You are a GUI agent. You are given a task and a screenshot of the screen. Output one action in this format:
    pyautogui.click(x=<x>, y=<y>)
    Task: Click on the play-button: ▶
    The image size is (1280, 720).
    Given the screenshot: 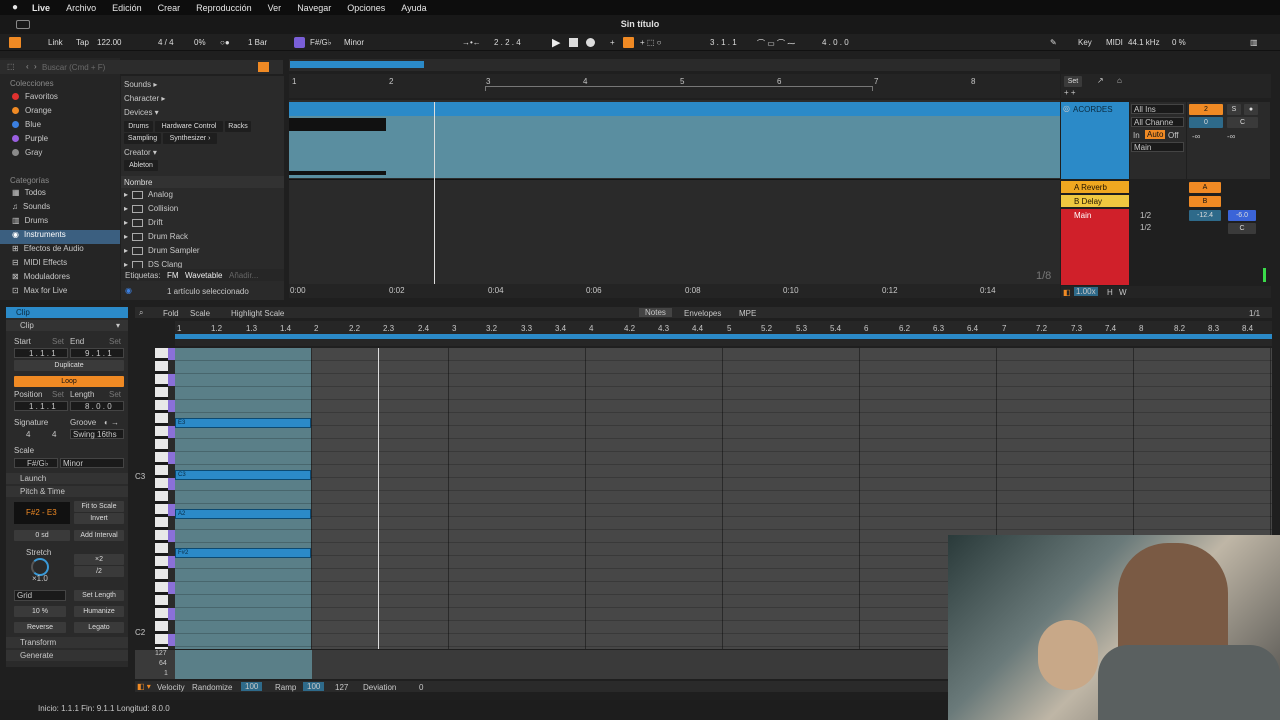 What is the action you would take?
    pyautogui.click(x=556, y=42)
    